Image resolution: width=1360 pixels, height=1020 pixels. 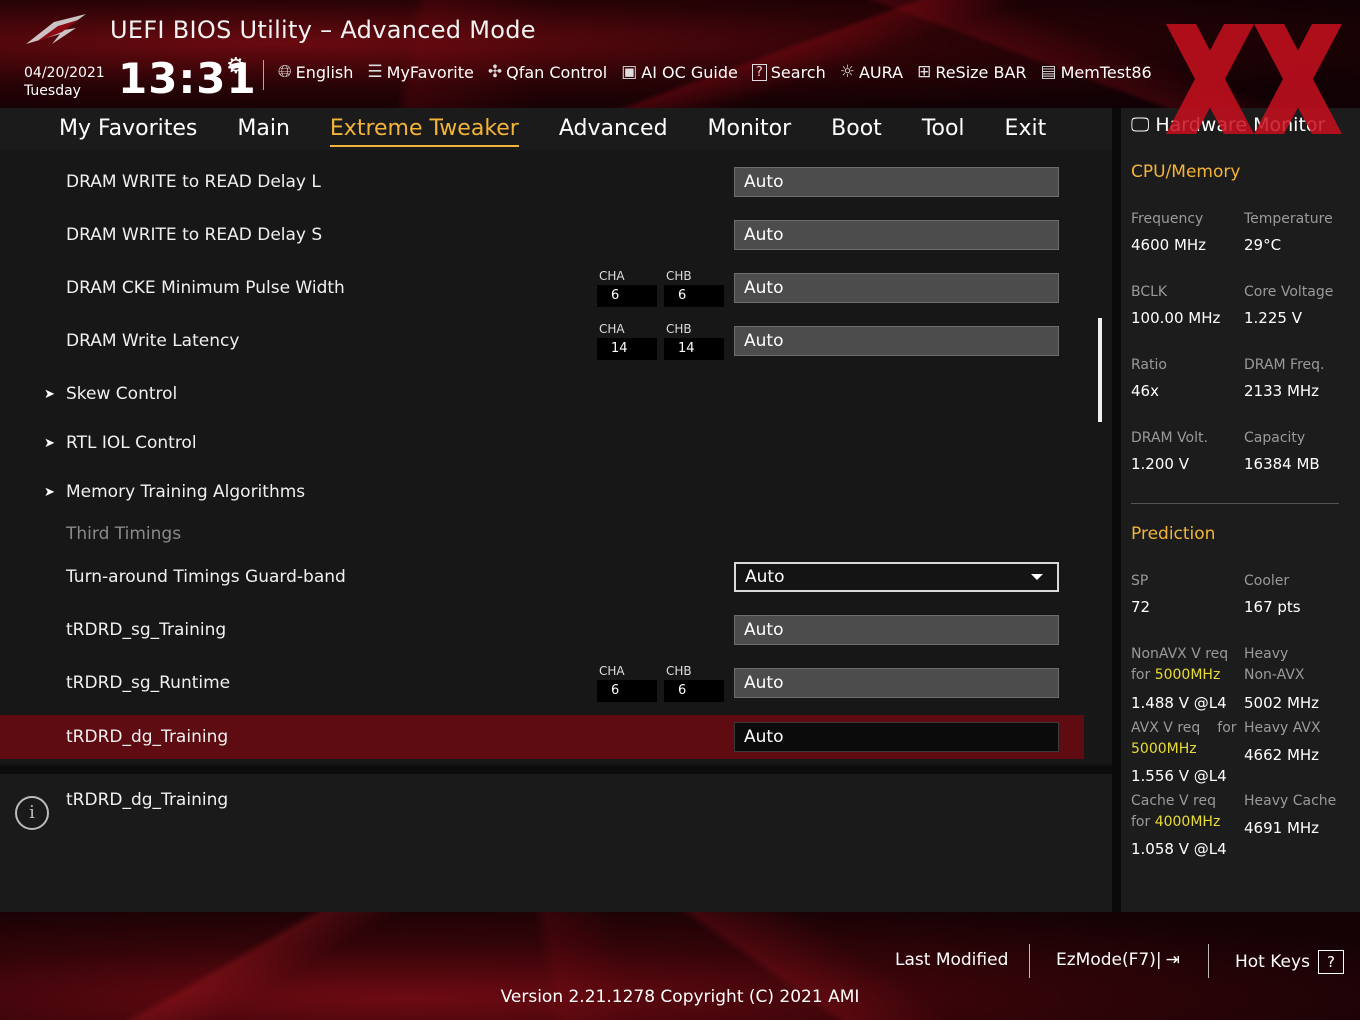 I want to click on channel-a-readout: CHA 6, so click(x=627, y=291).